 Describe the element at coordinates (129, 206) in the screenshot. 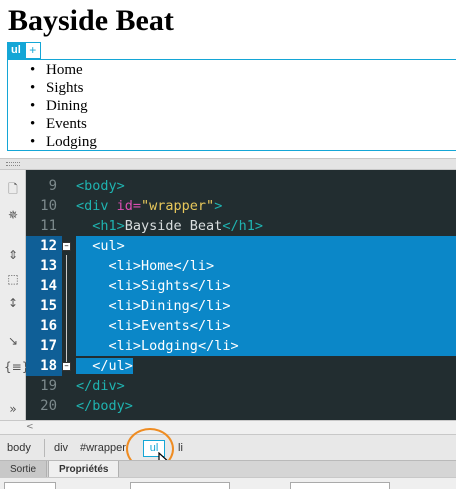

I see `code-token: id=` at that location.